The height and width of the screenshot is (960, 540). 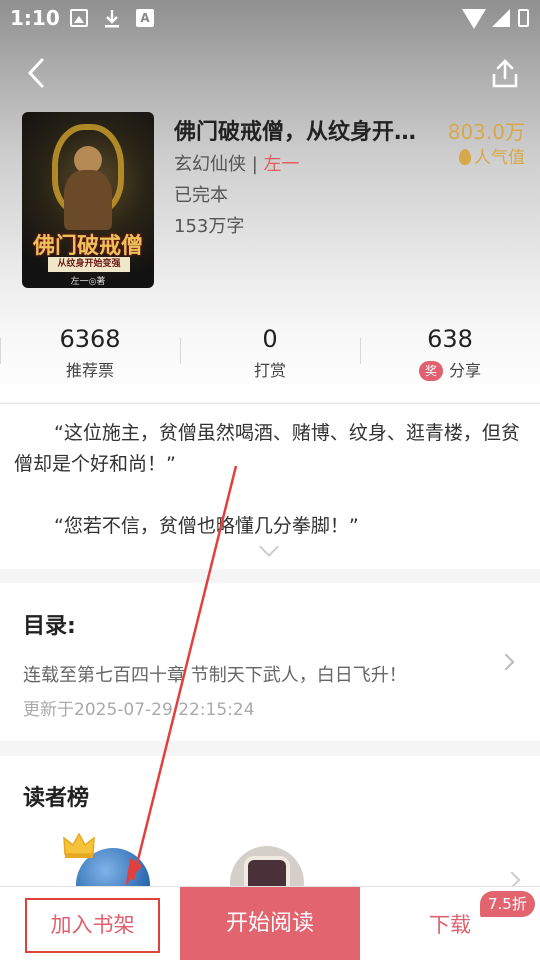 I want to click on signal-icon, so click(x=501, y=18).